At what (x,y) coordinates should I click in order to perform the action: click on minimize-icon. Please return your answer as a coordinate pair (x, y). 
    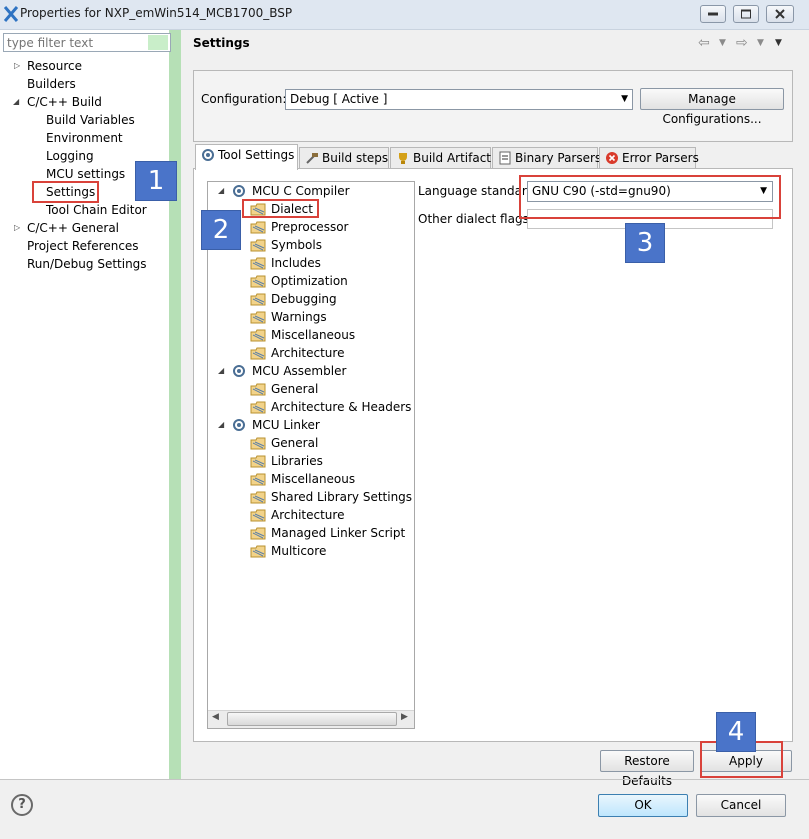
    Looking at the image, I should click on (713, 14).